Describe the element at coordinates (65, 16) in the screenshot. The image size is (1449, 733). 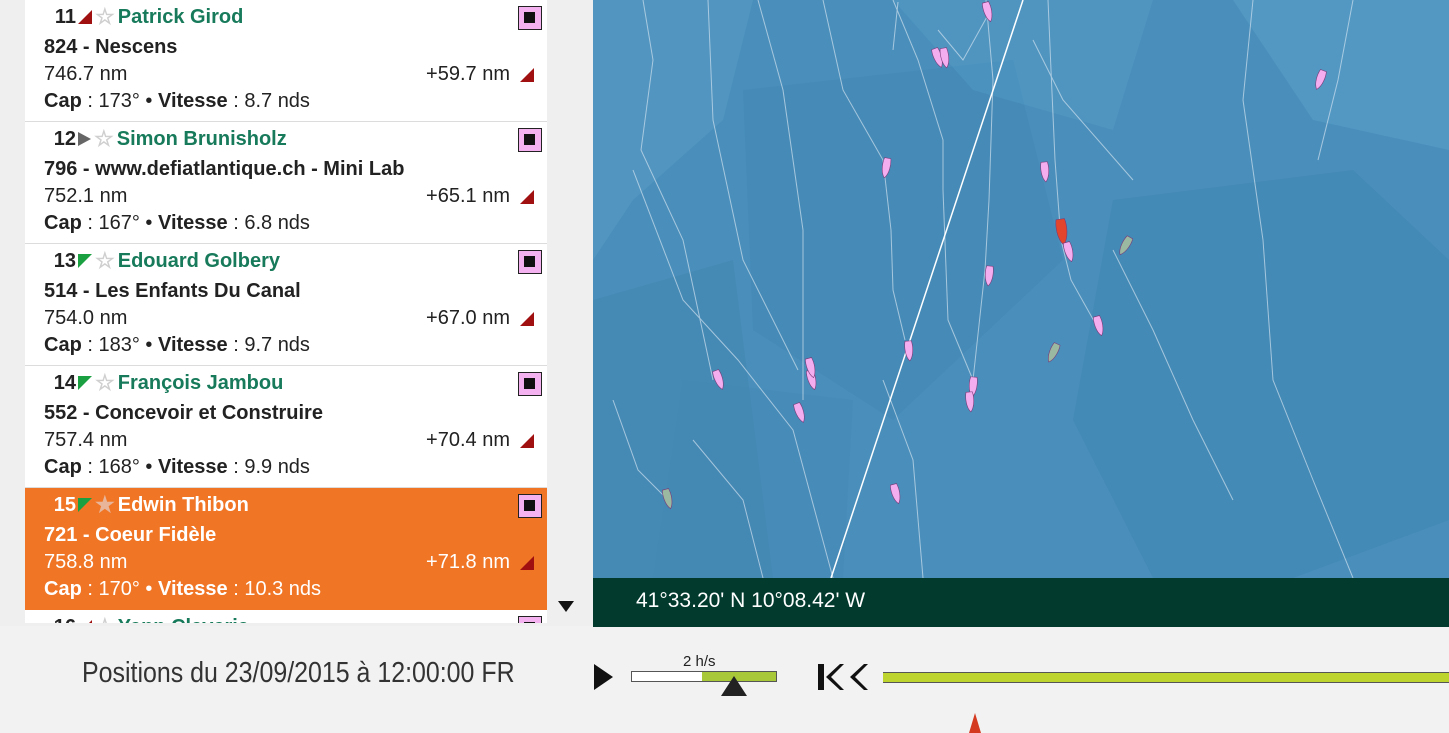
I see `rank-number: 11` at that location.